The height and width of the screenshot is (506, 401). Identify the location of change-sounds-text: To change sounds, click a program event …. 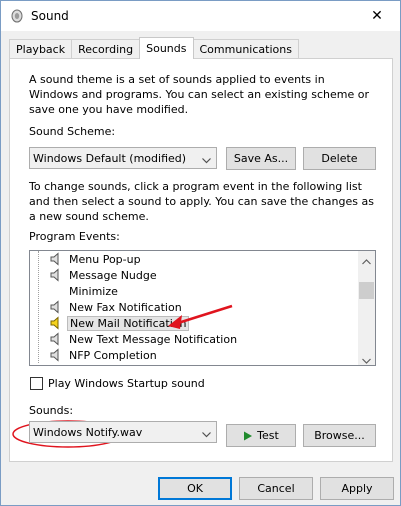
(201, 201).